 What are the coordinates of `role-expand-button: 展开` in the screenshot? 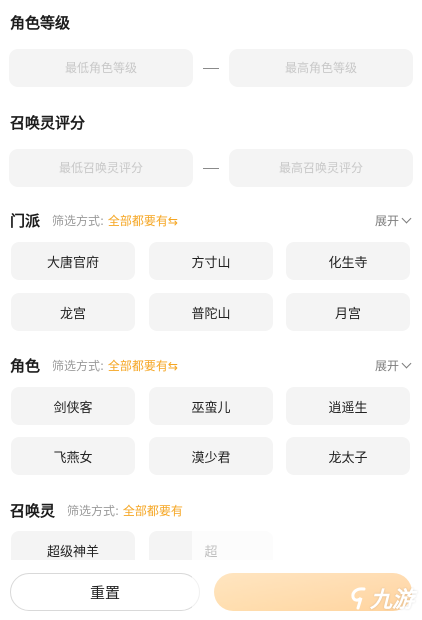 It's located at (393, 365).